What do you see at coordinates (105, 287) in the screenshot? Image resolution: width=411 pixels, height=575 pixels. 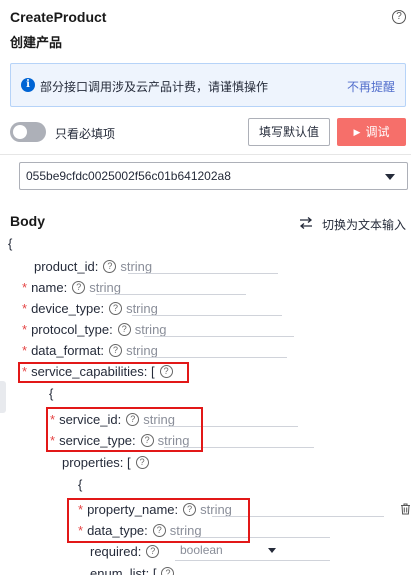 I see `name-input: string` at bounding box center [105, 287].